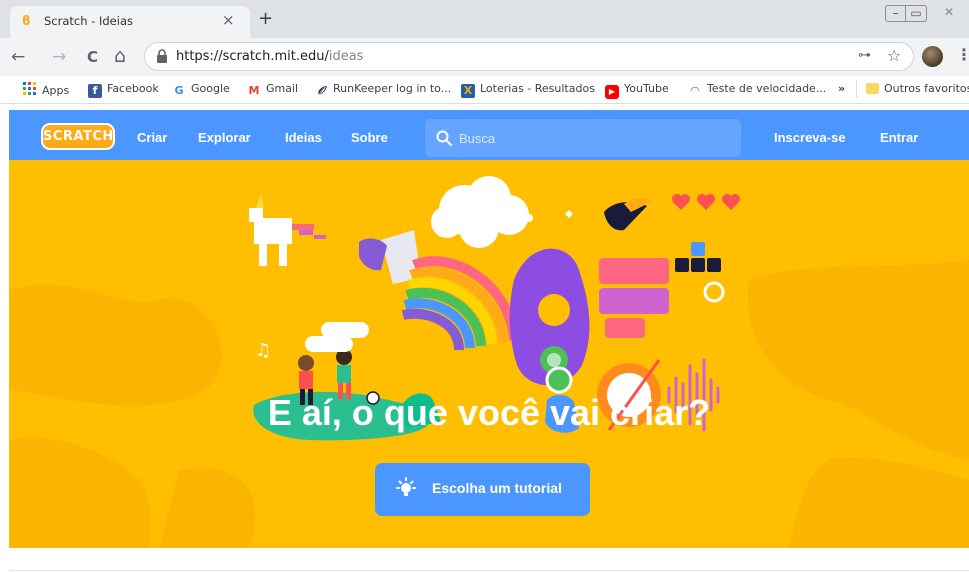 Image resolution: width=969 pixels, height=572 pixels. I want to click on bookmark-apps: Apps, so click(46, 89).